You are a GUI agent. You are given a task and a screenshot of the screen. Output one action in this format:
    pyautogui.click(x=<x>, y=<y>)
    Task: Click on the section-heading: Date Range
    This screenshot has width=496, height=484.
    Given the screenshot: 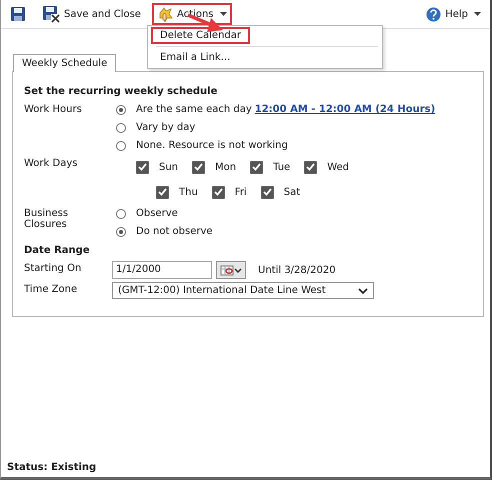 What is the action you would take?
    pyautogui.click(x=57, y=250)
    